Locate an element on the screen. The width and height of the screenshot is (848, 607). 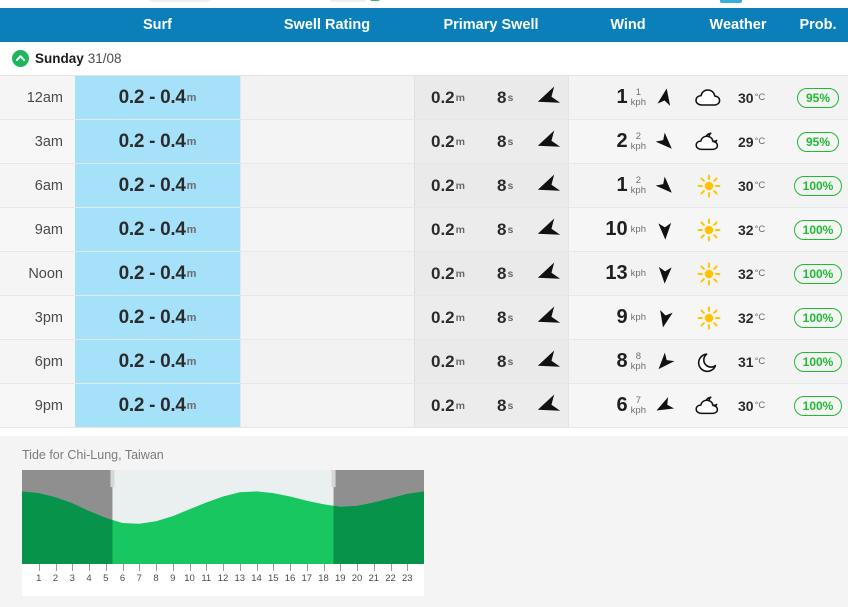
tide-axis-label: 6 is located at coordinates (122, 578).